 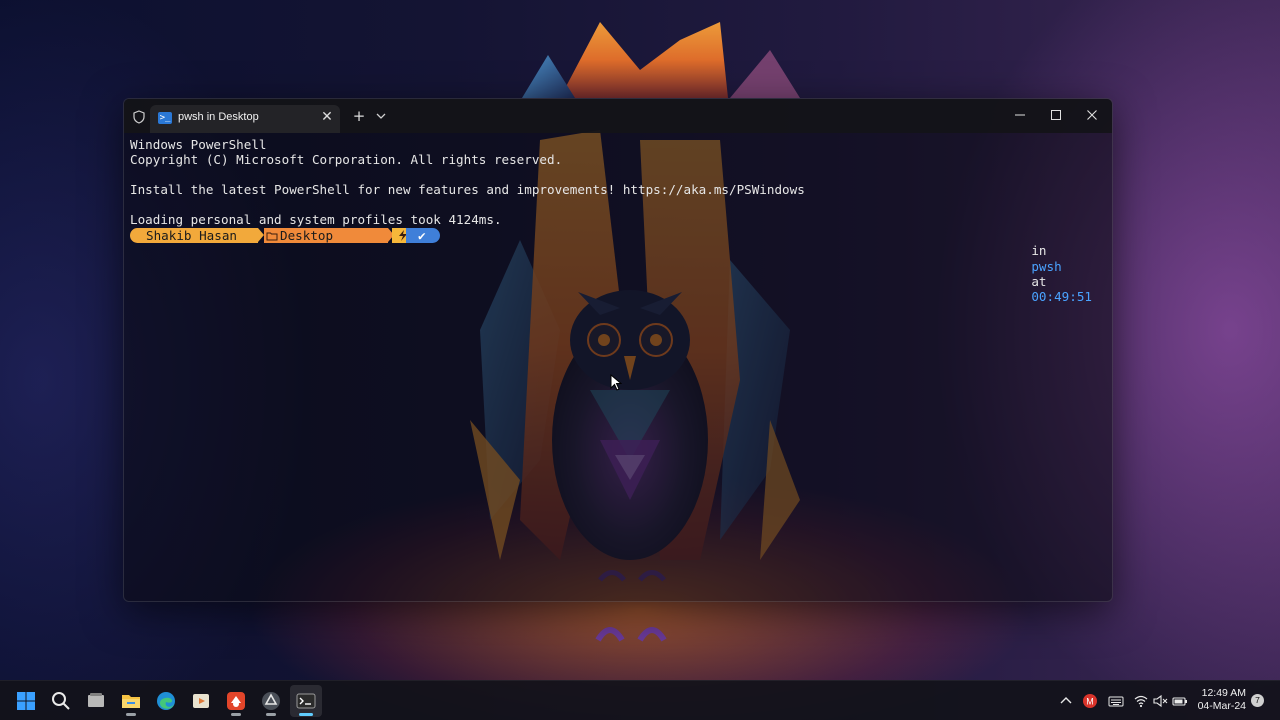 What do you see at coordinates (616, 382) in the screenshot?
I see `mouse-pointer-icon` at bounding box center [616, 382].